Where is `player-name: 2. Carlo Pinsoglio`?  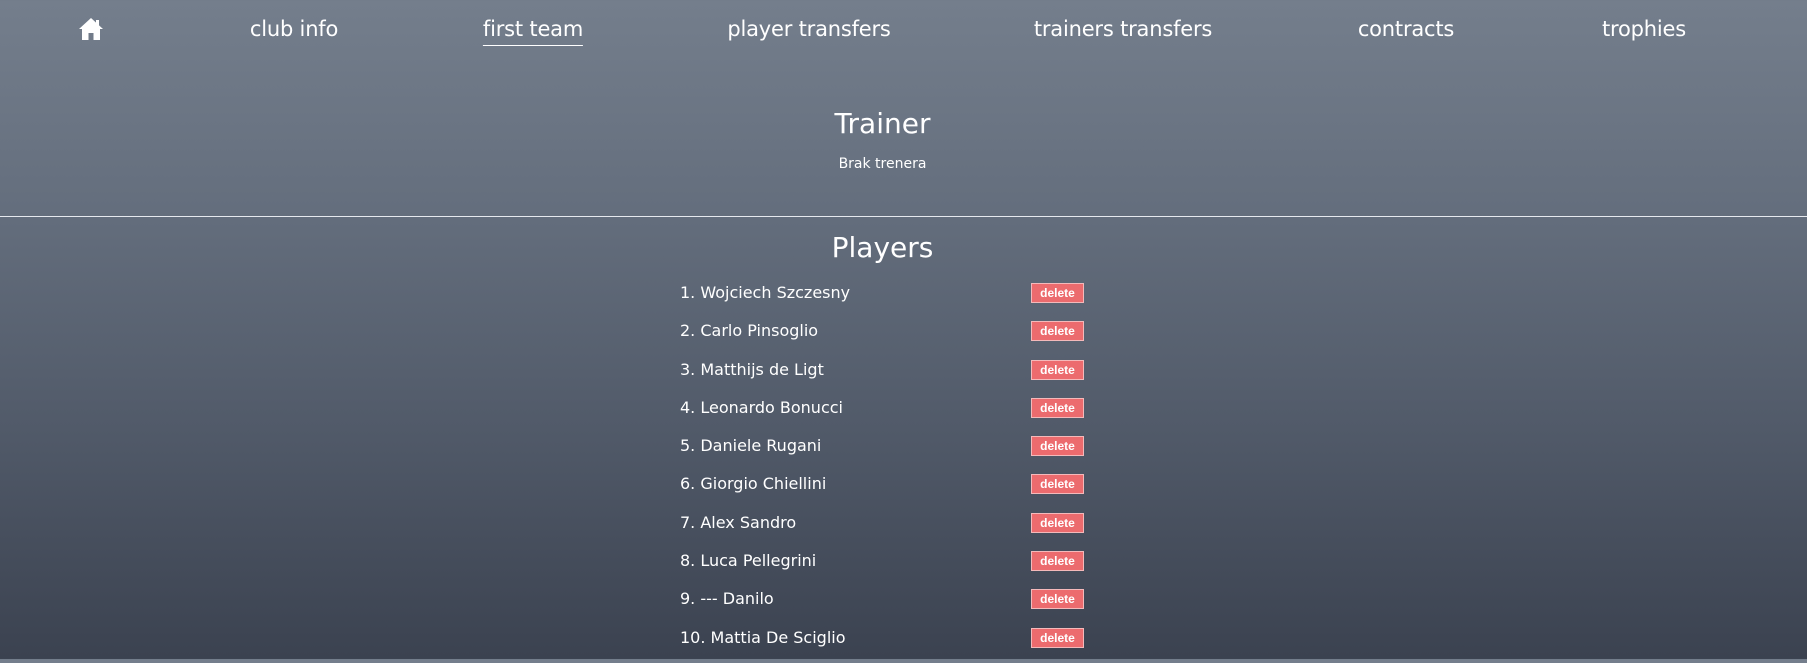 player-name: 2. Carlo Pinsoglio is located at coordinates (749, 331).